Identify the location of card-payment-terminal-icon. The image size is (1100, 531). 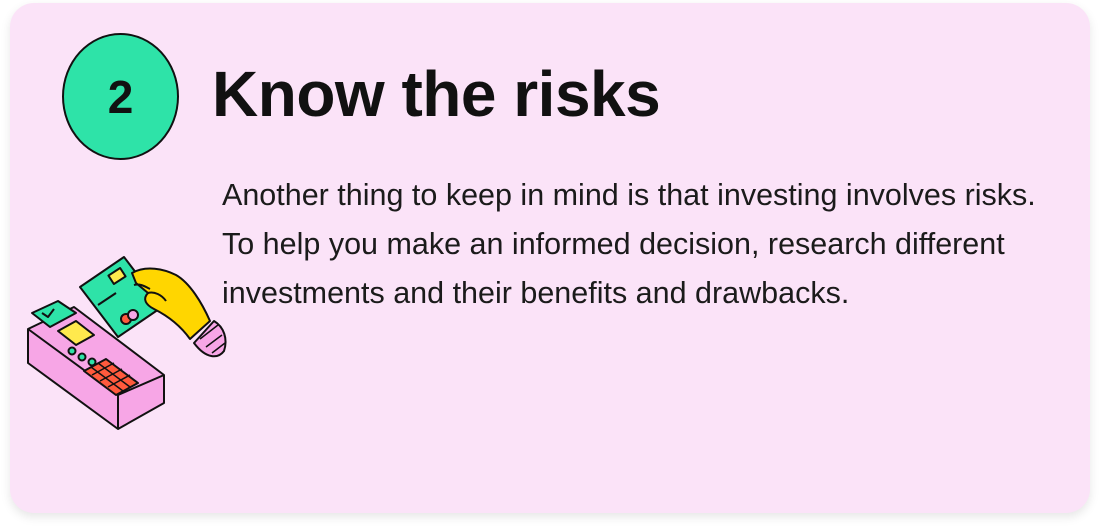
(127, 343).